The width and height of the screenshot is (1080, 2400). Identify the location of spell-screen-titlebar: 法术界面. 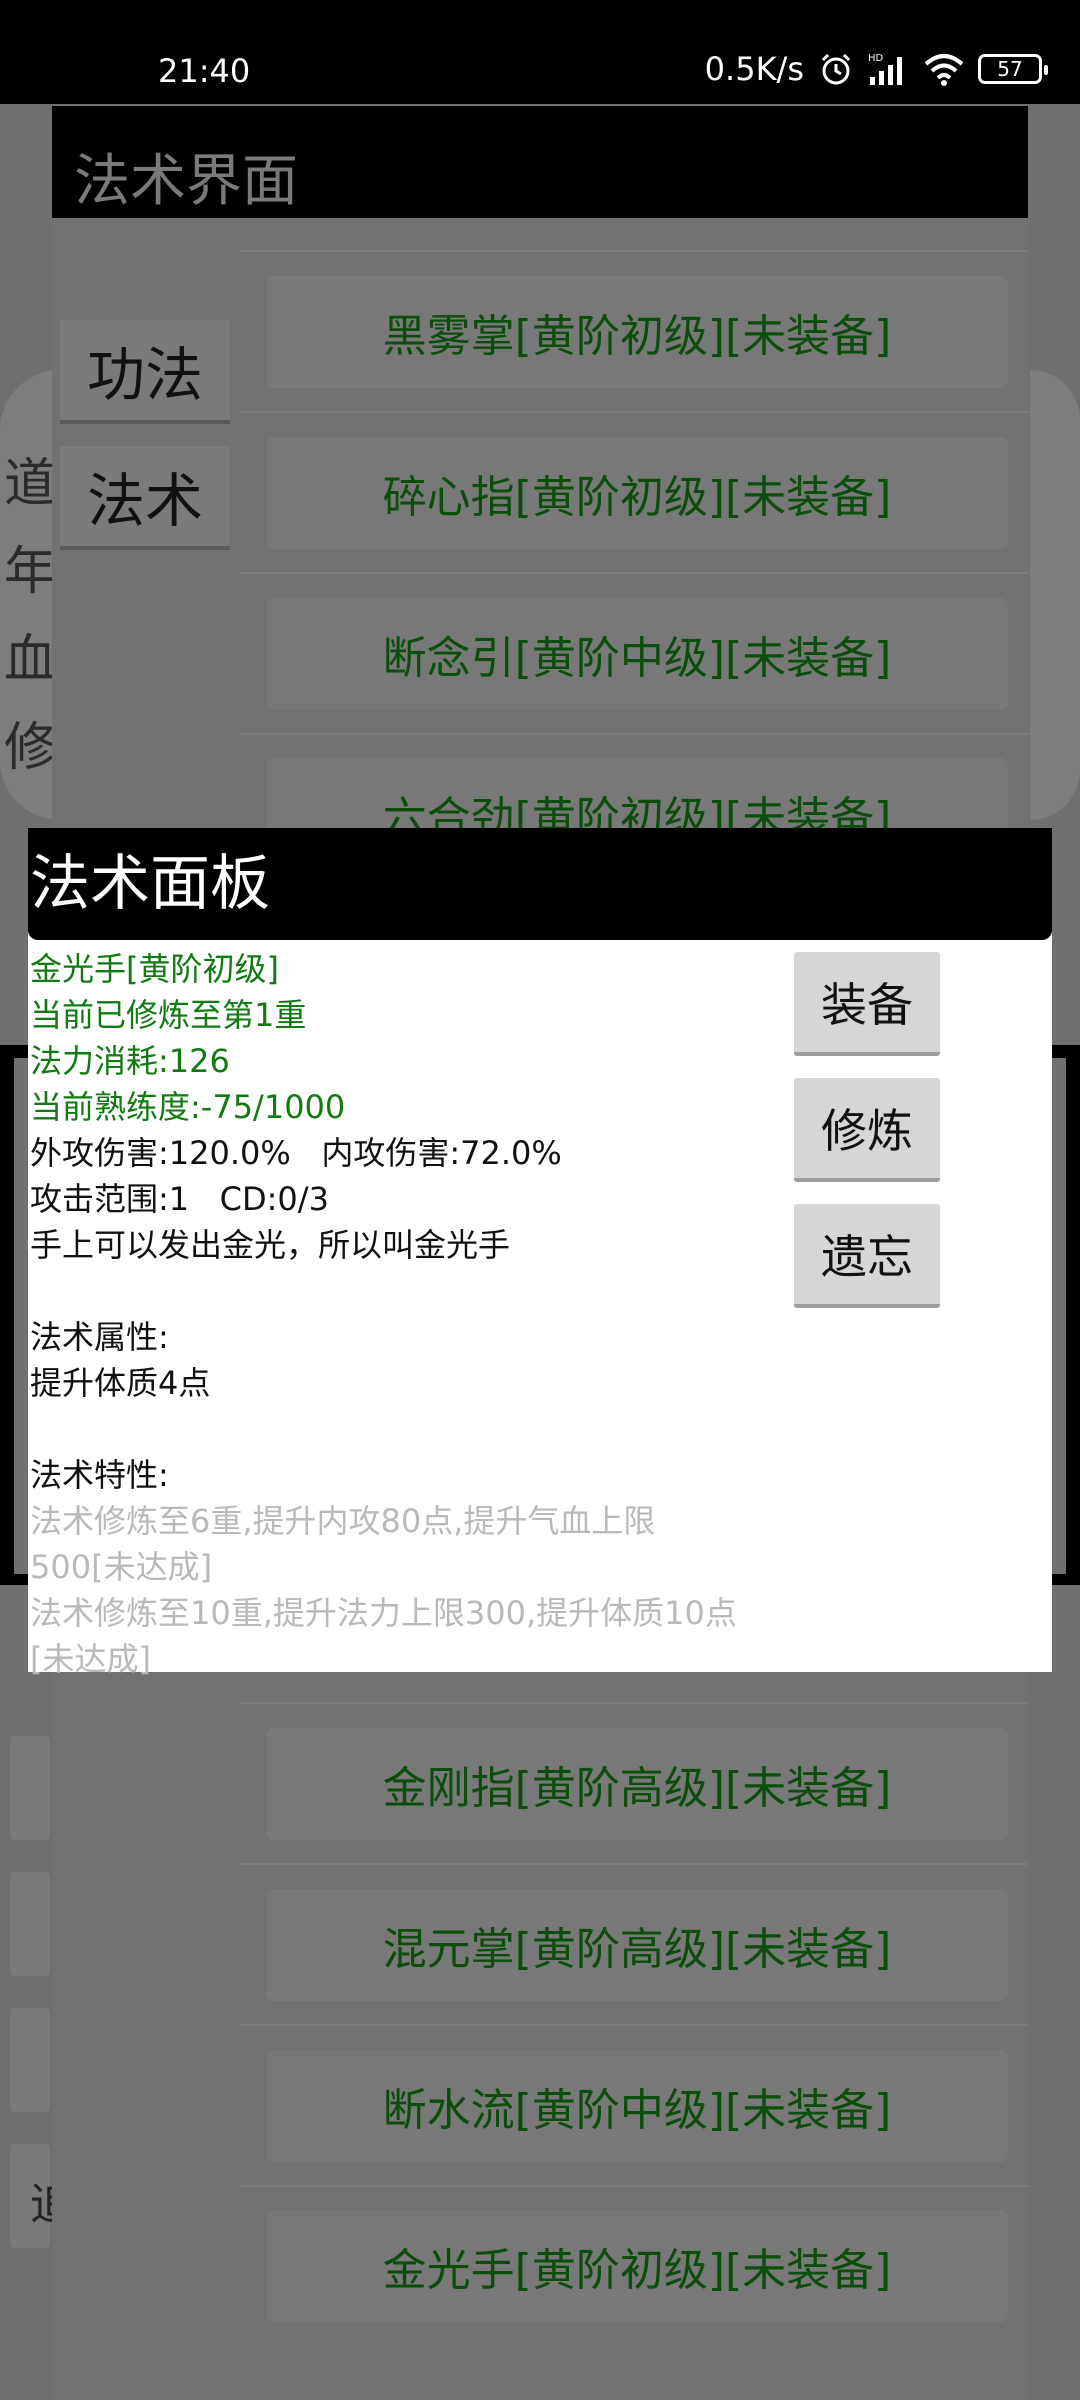
(540, 162).